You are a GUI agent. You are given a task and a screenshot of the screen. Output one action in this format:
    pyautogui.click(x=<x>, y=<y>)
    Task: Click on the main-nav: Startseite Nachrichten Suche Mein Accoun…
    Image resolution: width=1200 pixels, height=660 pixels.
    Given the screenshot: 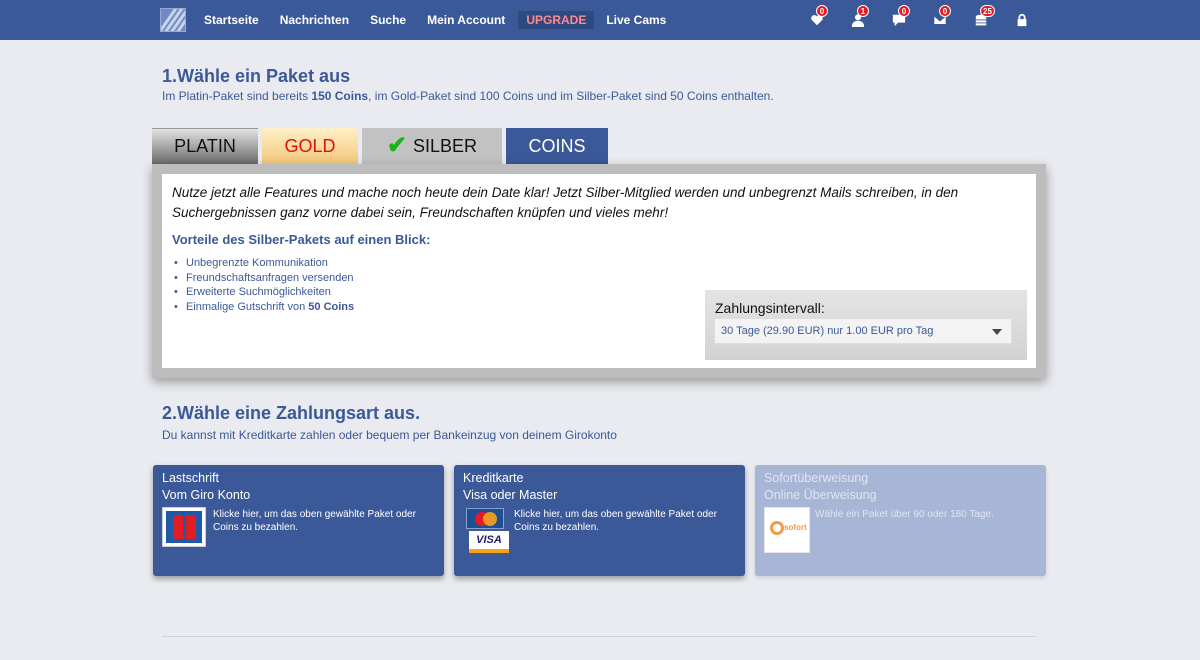 What is the action you would take?
    pyautogui.click(x=445, y=20)
    